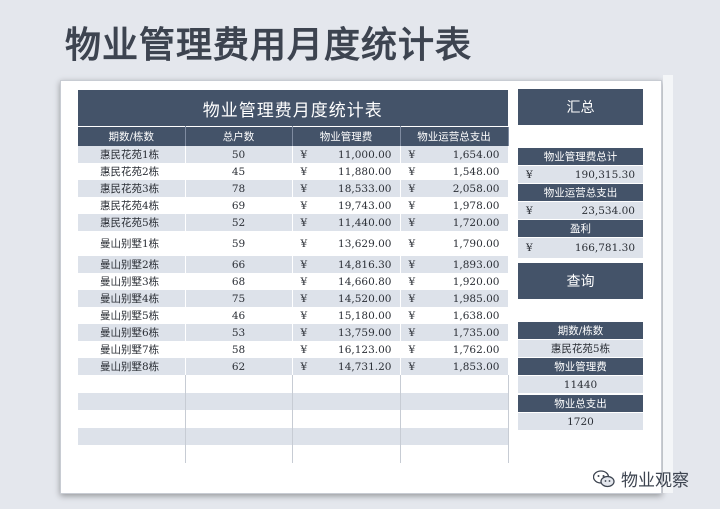  What do you see at coordinates (580, 421) in the screenshot?
I see `query-expense-value: 1720` at bounding box center [580, 421].